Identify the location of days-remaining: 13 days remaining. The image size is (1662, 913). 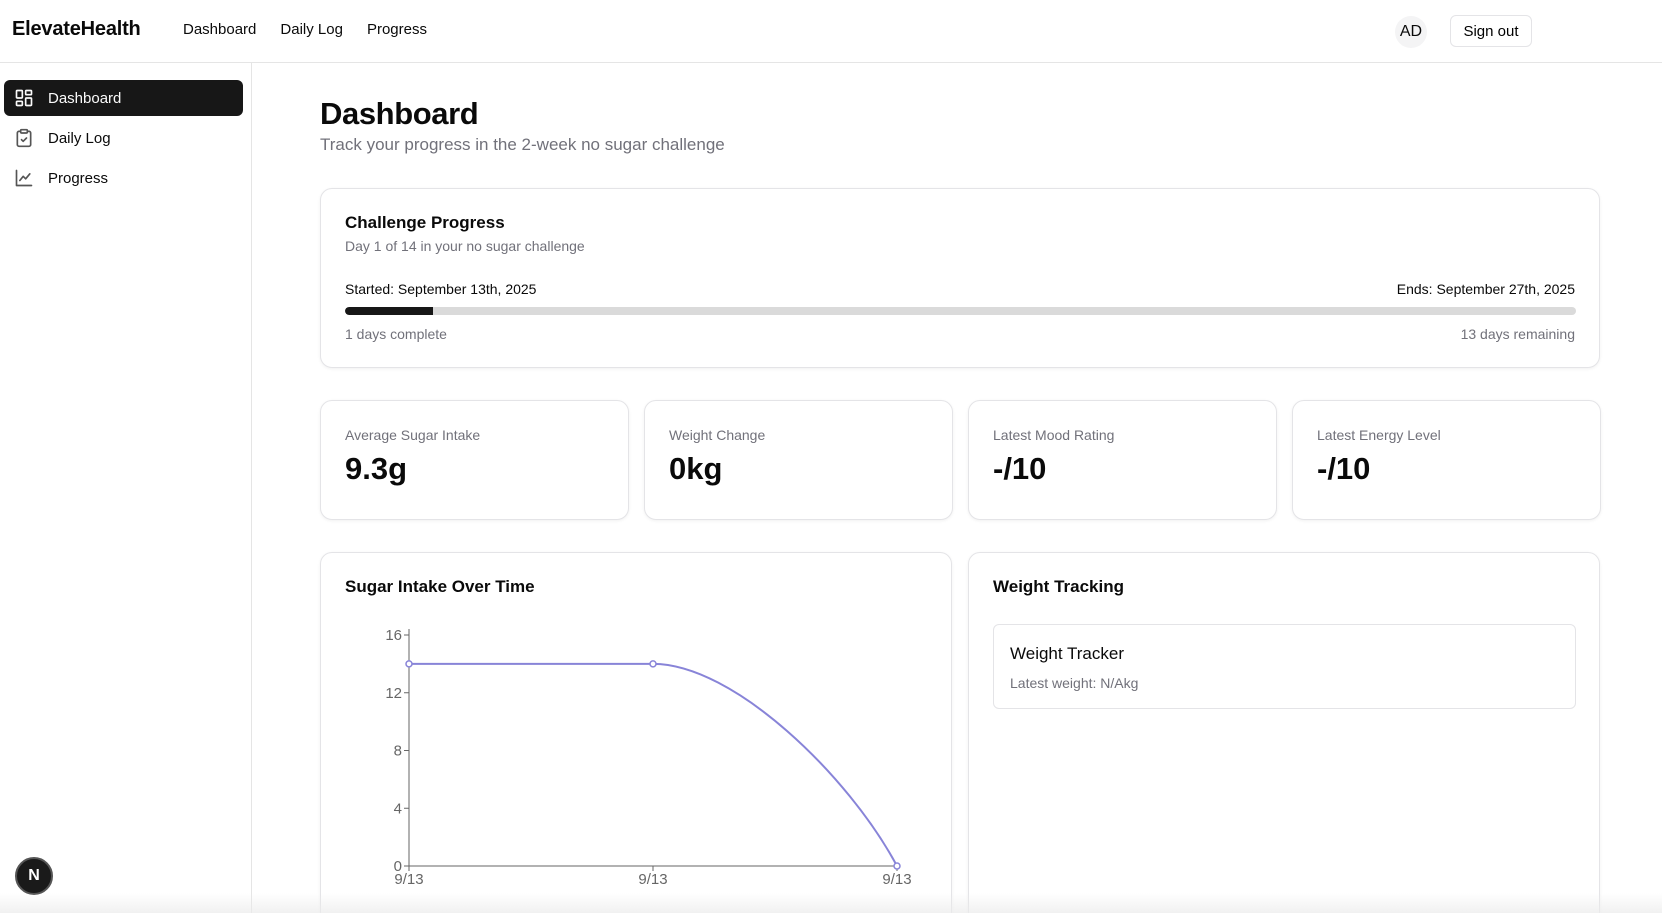
(1517, 334).